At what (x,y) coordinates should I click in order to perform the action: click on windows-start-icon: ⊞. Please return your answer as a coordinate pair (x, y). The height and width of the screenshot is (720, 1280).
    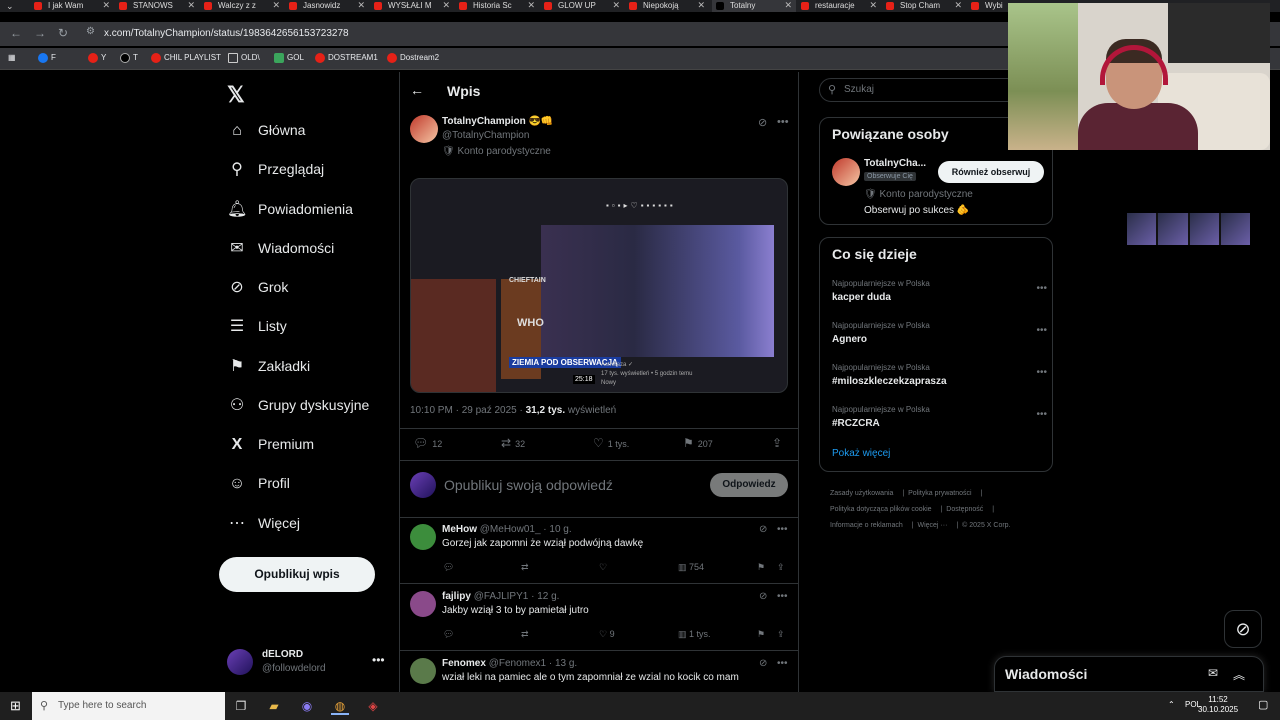
    Looking at the image, I should click on (15, 706).